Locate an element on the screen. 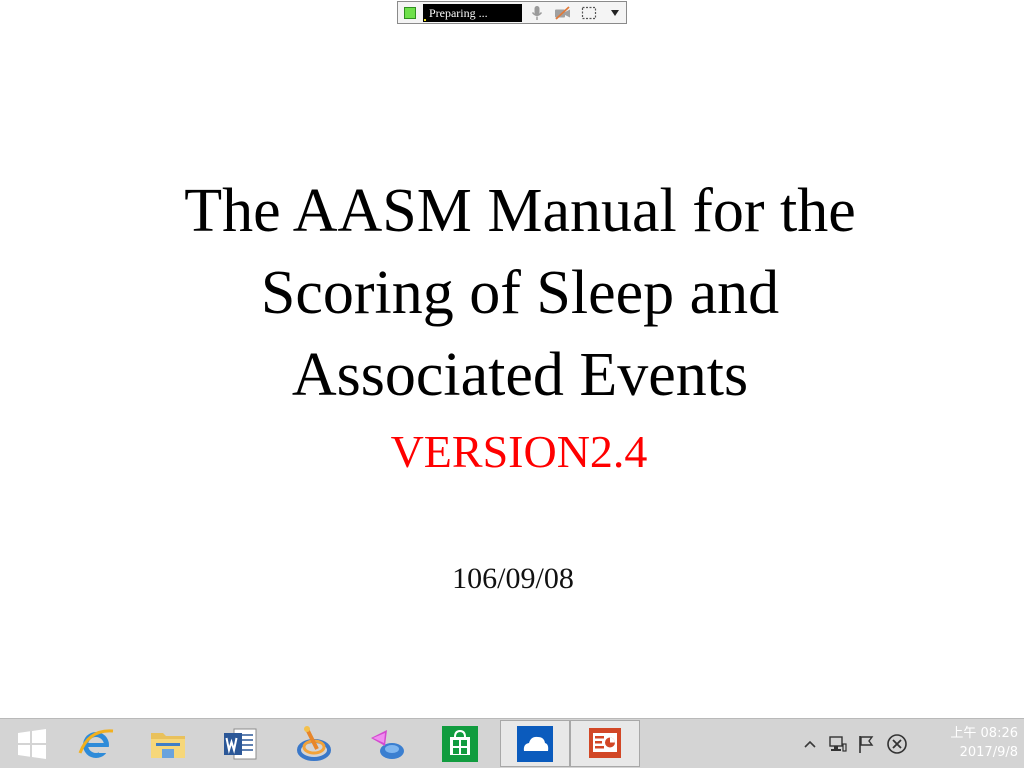  system-clock: 上午 08:26 2017/9/8 is located at coordinates (968, 743).